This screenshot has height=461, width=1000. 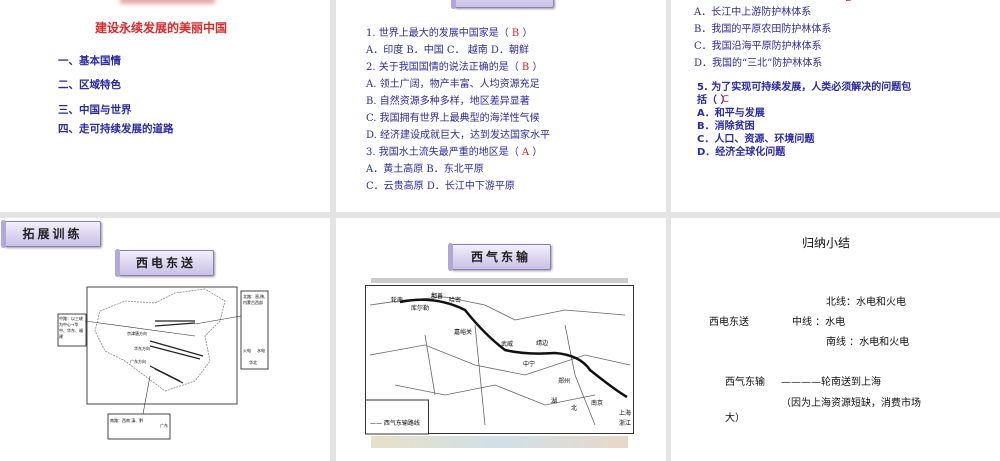 I want to click on map-label: 北路：晋,陕,内蒙古西部, so click(x=254, y=299).